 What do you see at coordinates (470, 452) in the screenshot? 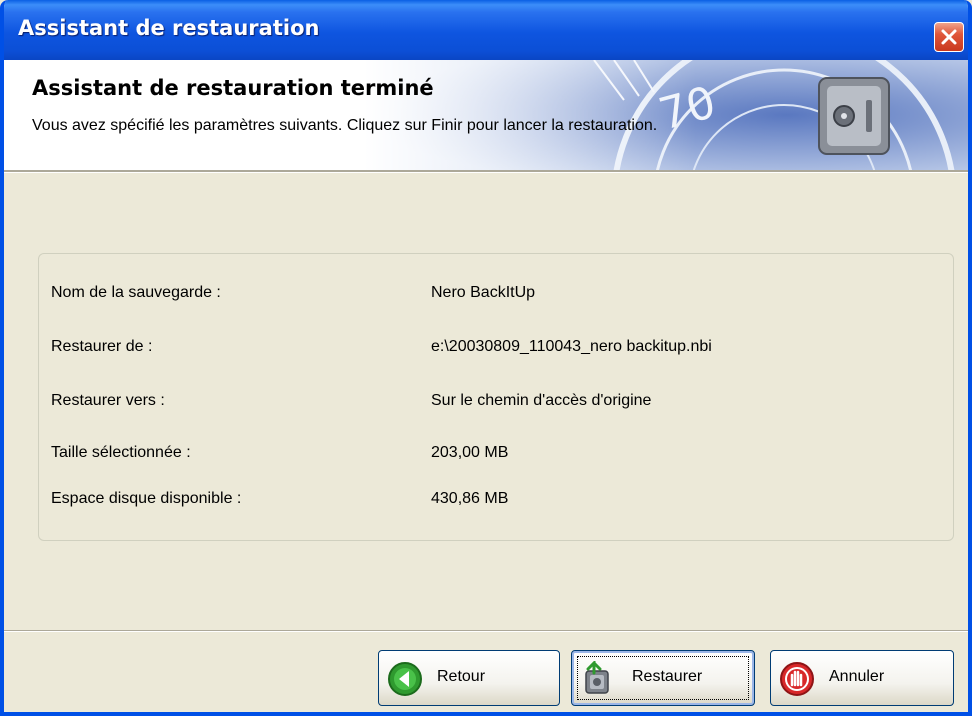
I see `summary-value: 203,00 MB` at bounding box center [470, 452].